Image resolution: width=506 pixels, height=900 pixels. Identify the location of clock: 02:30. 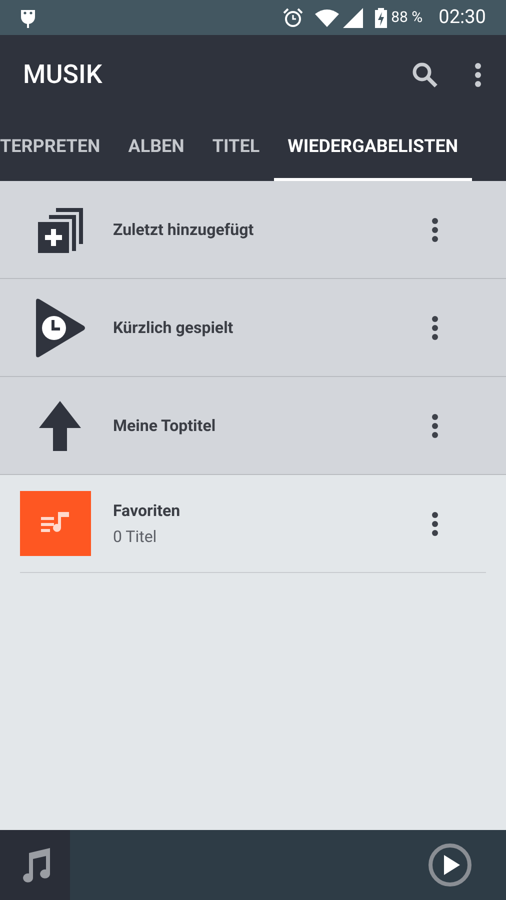
(462, 17).